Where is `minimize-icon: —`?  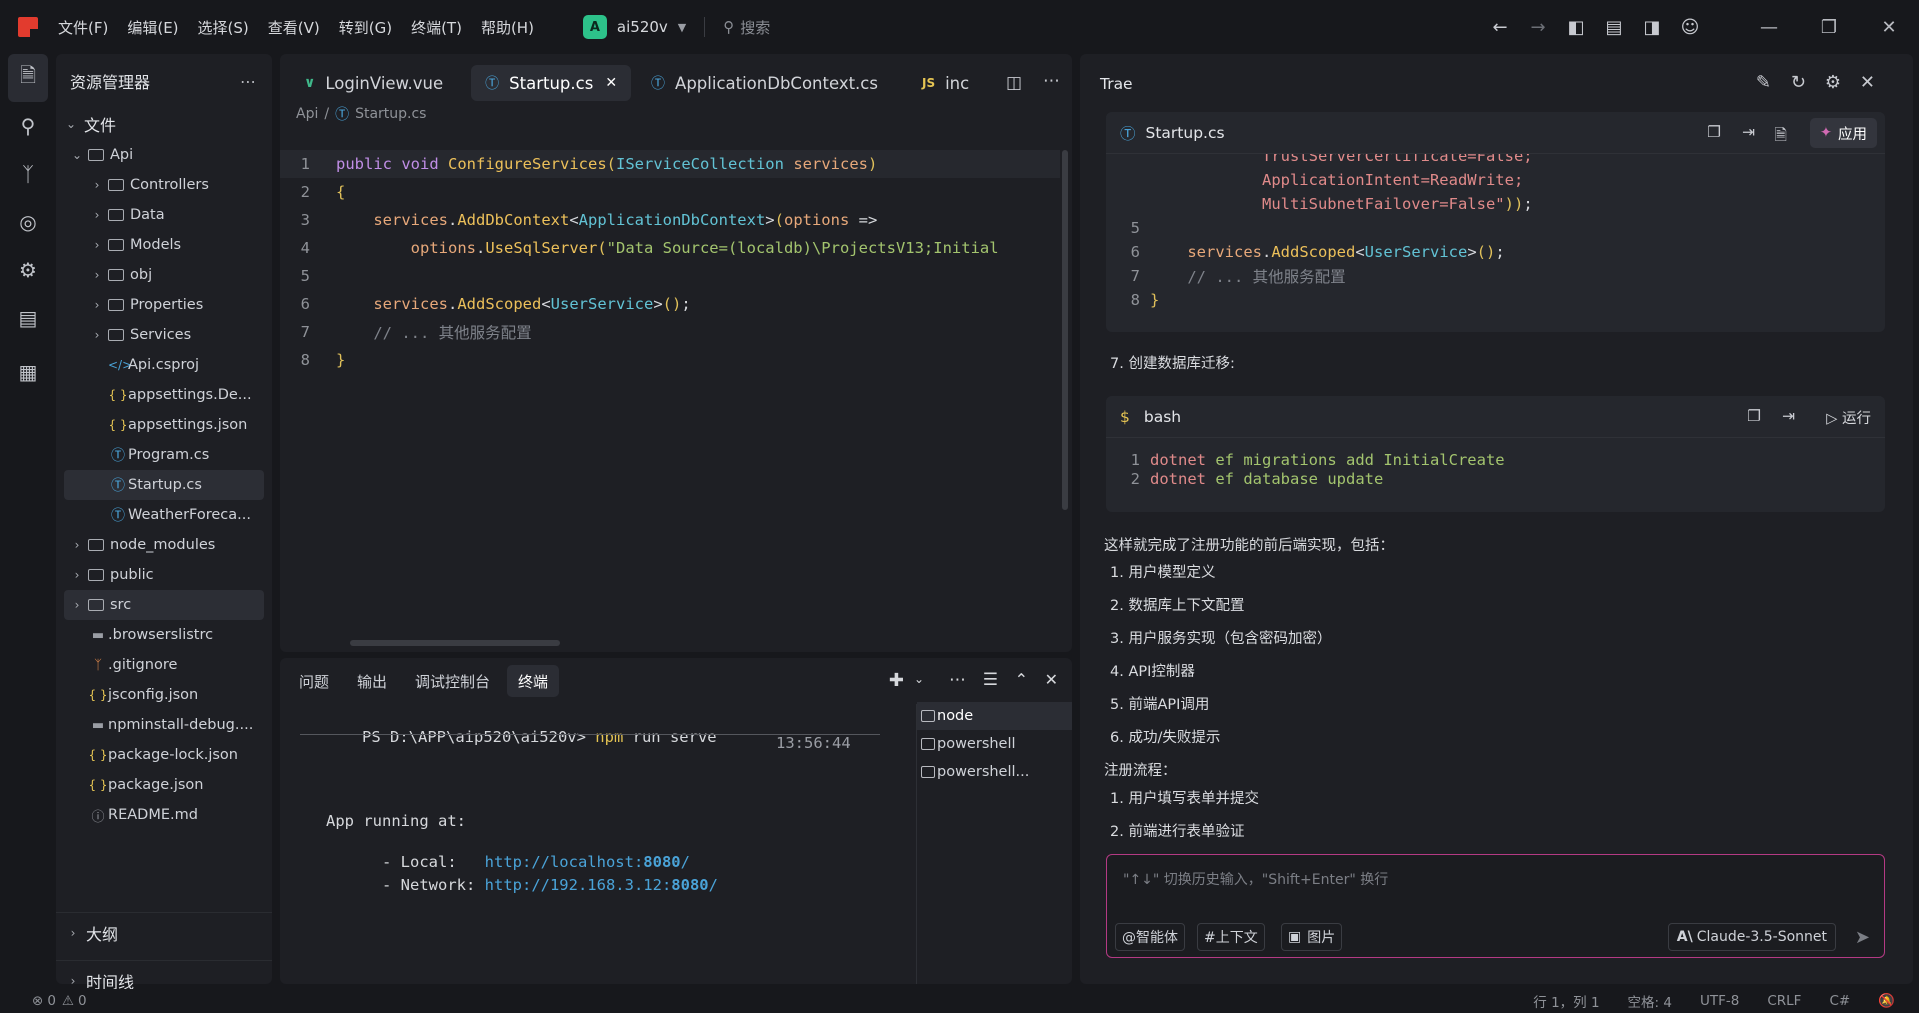 minimize-icon: — is located at coordinates (1769, 27).